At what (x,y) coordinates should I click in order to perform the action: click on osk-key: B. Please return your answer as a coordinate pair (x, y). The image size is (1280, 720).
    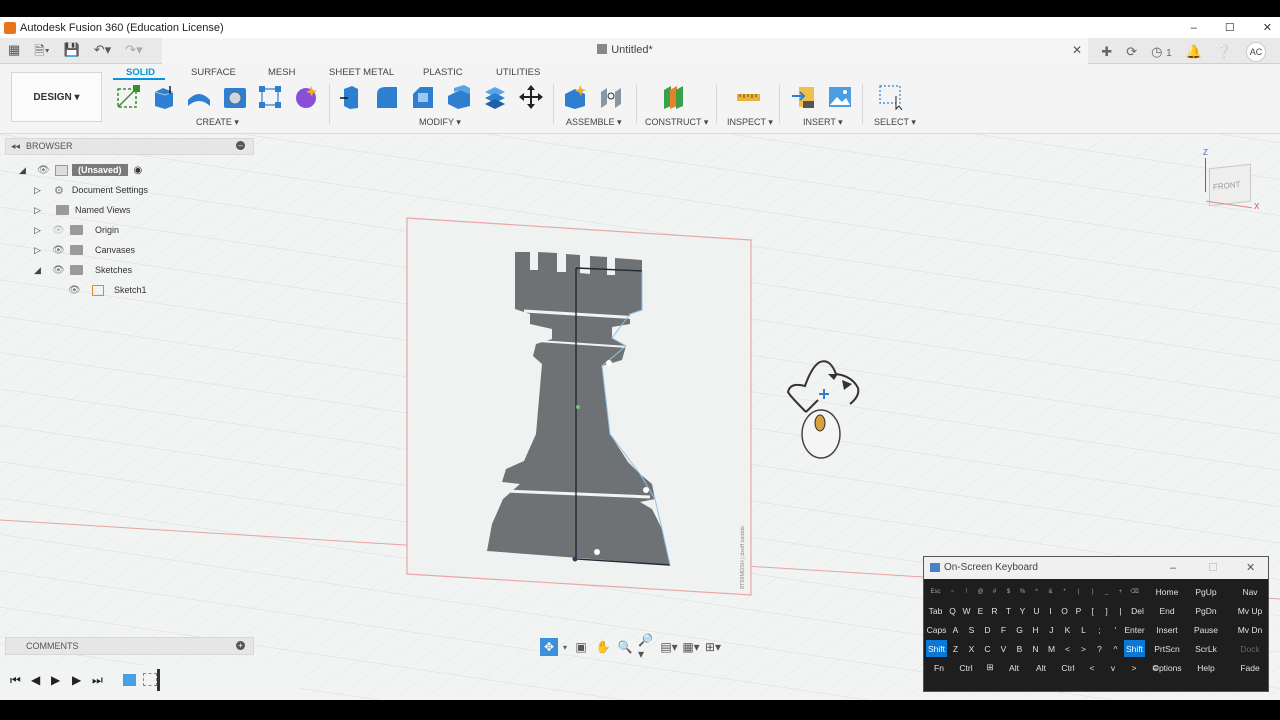
    Looking at the image, I should click on (1019, 648).